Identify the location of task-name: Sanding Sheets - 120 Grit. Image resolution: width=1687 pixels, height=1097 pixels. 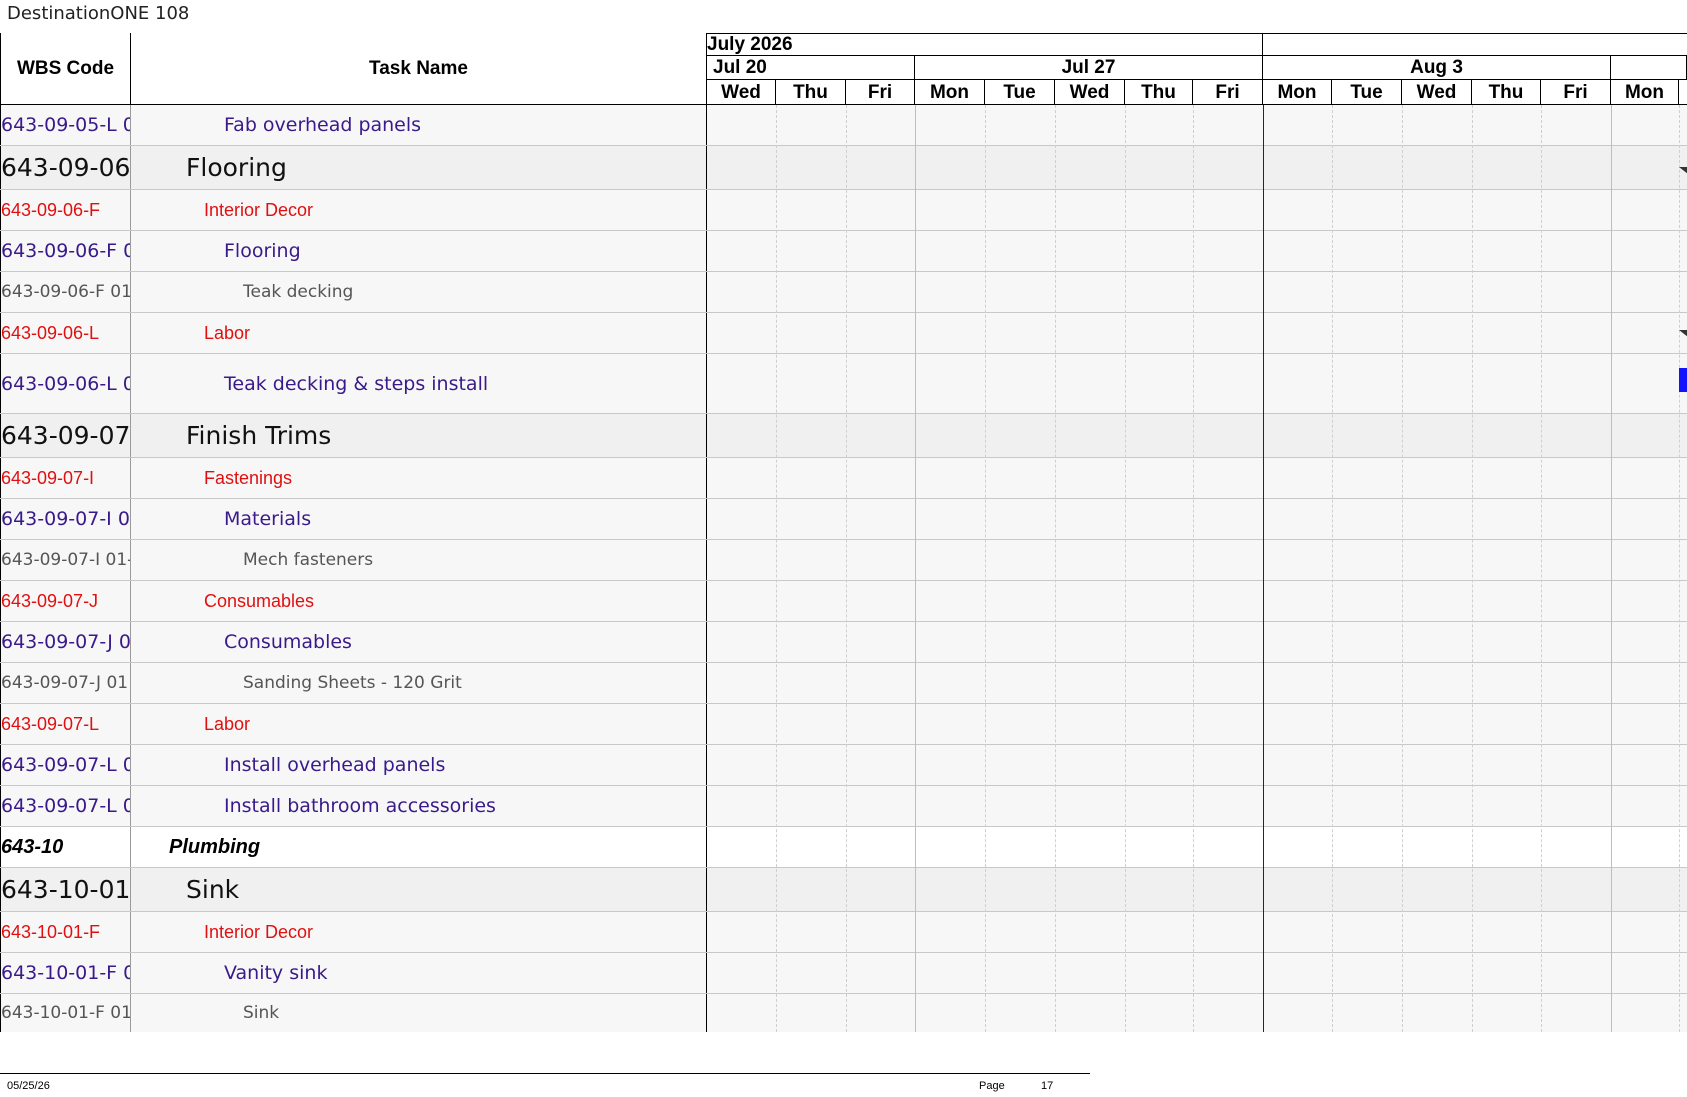
(419, 683).